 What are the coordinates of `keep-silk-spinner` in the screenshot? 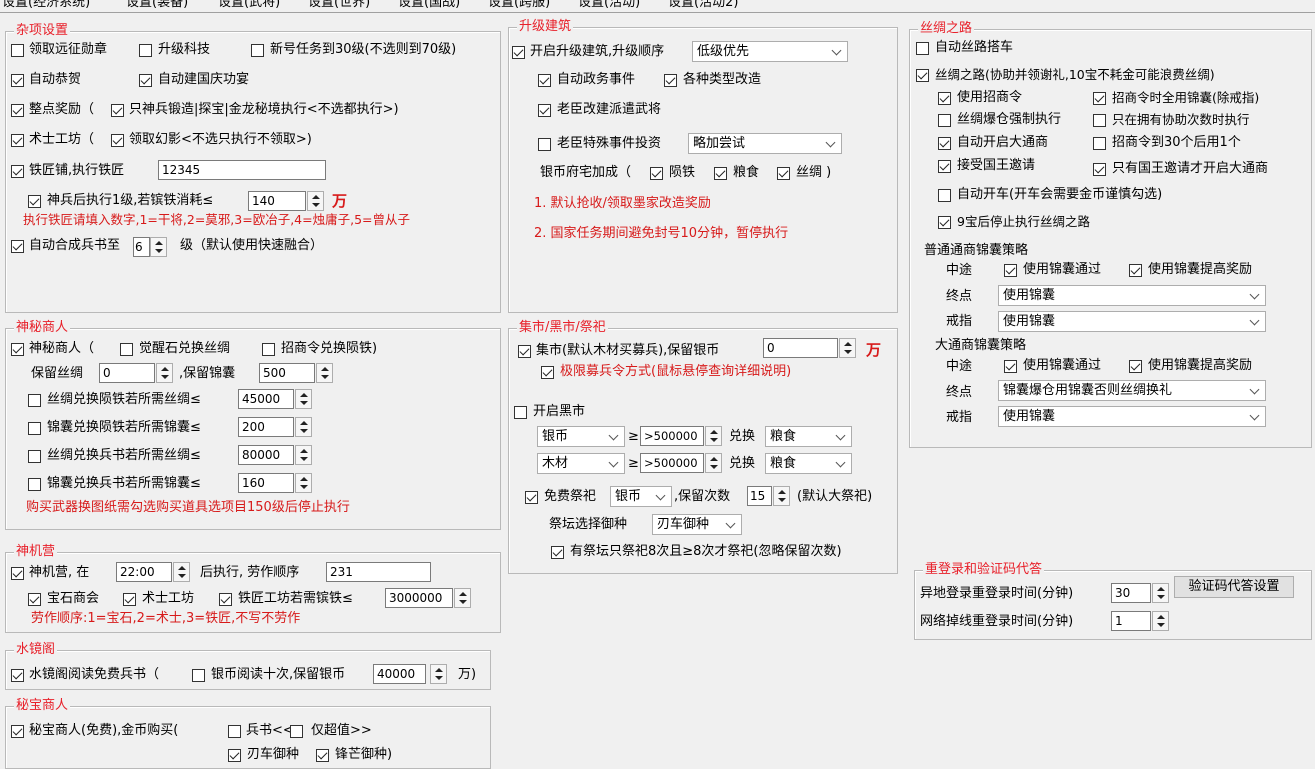 It's located at (164, 373).